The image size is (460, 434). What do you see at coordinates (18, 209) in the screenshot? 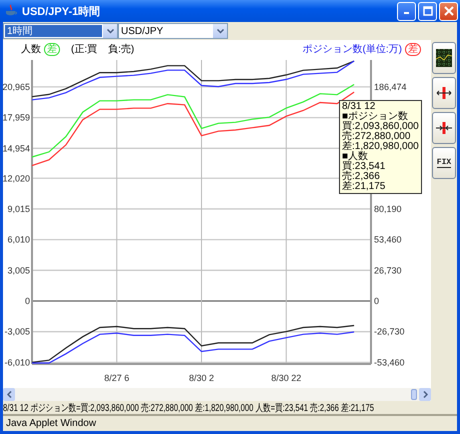
I see `axis-label: 9,015` at bounding box center [18, 209].